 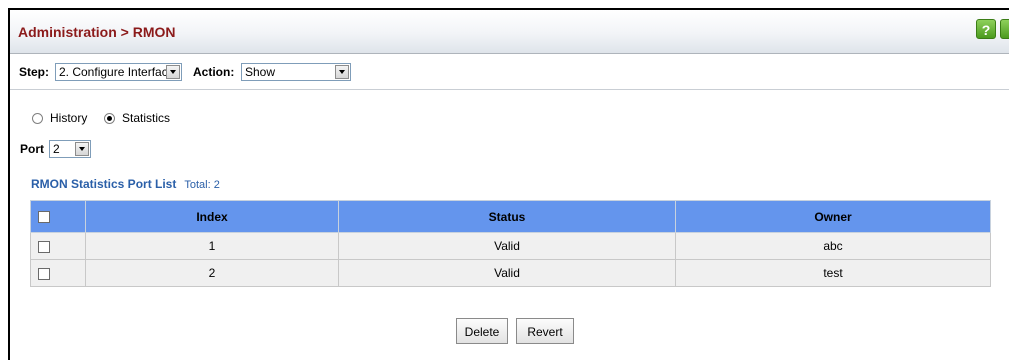 What do you see at coordinates (482, 331) in the screenshot?
I see `delete-button: Delete` at bounding box center [482, 331].